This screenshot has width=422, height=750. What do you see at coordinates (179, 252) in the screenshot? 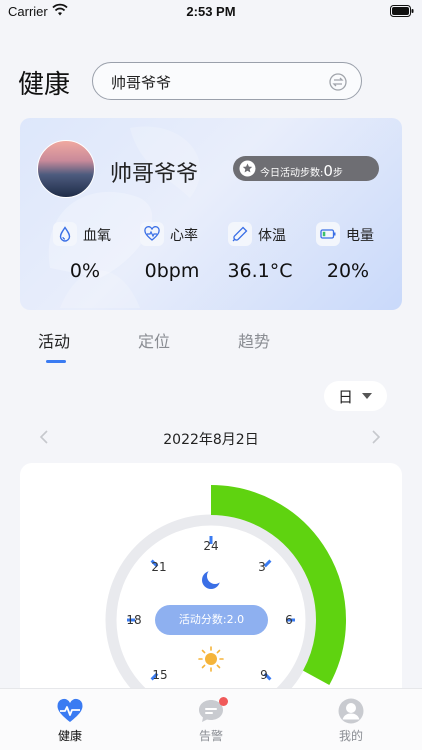
I see `stat-heart-rate: 心率 0bpm` at bounding box center [179, 252].